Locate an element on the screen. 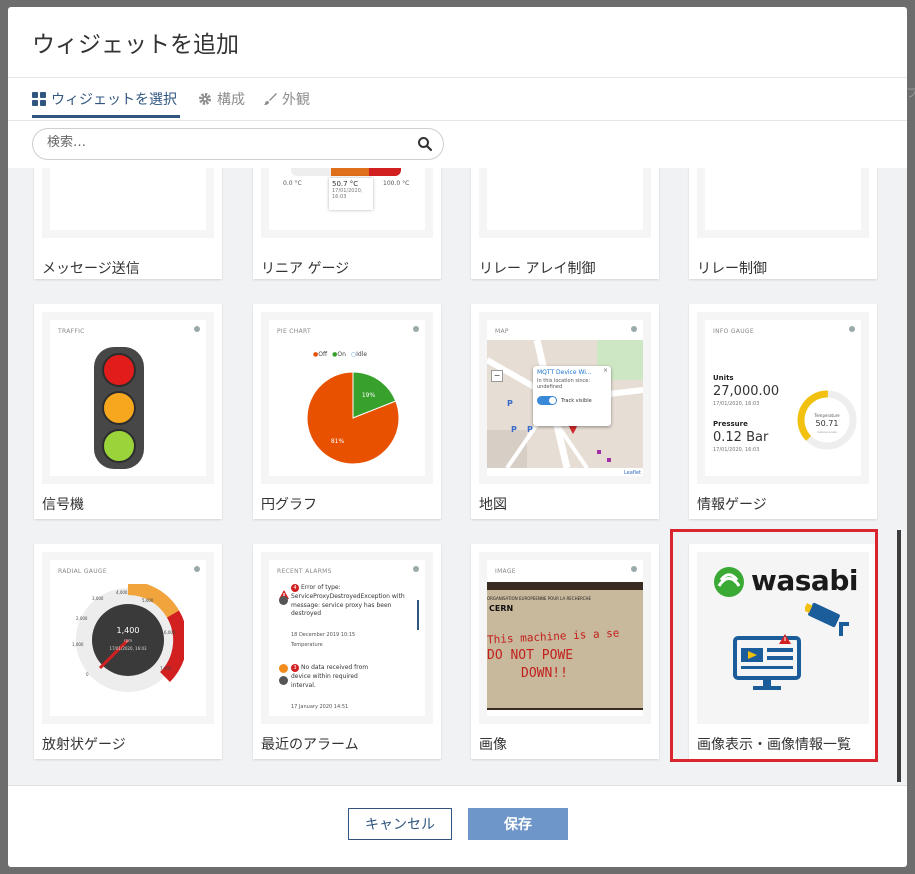 The height and width of the screenshot is (874, 915). track-visible-toggle is located at coordinates (547, 400).